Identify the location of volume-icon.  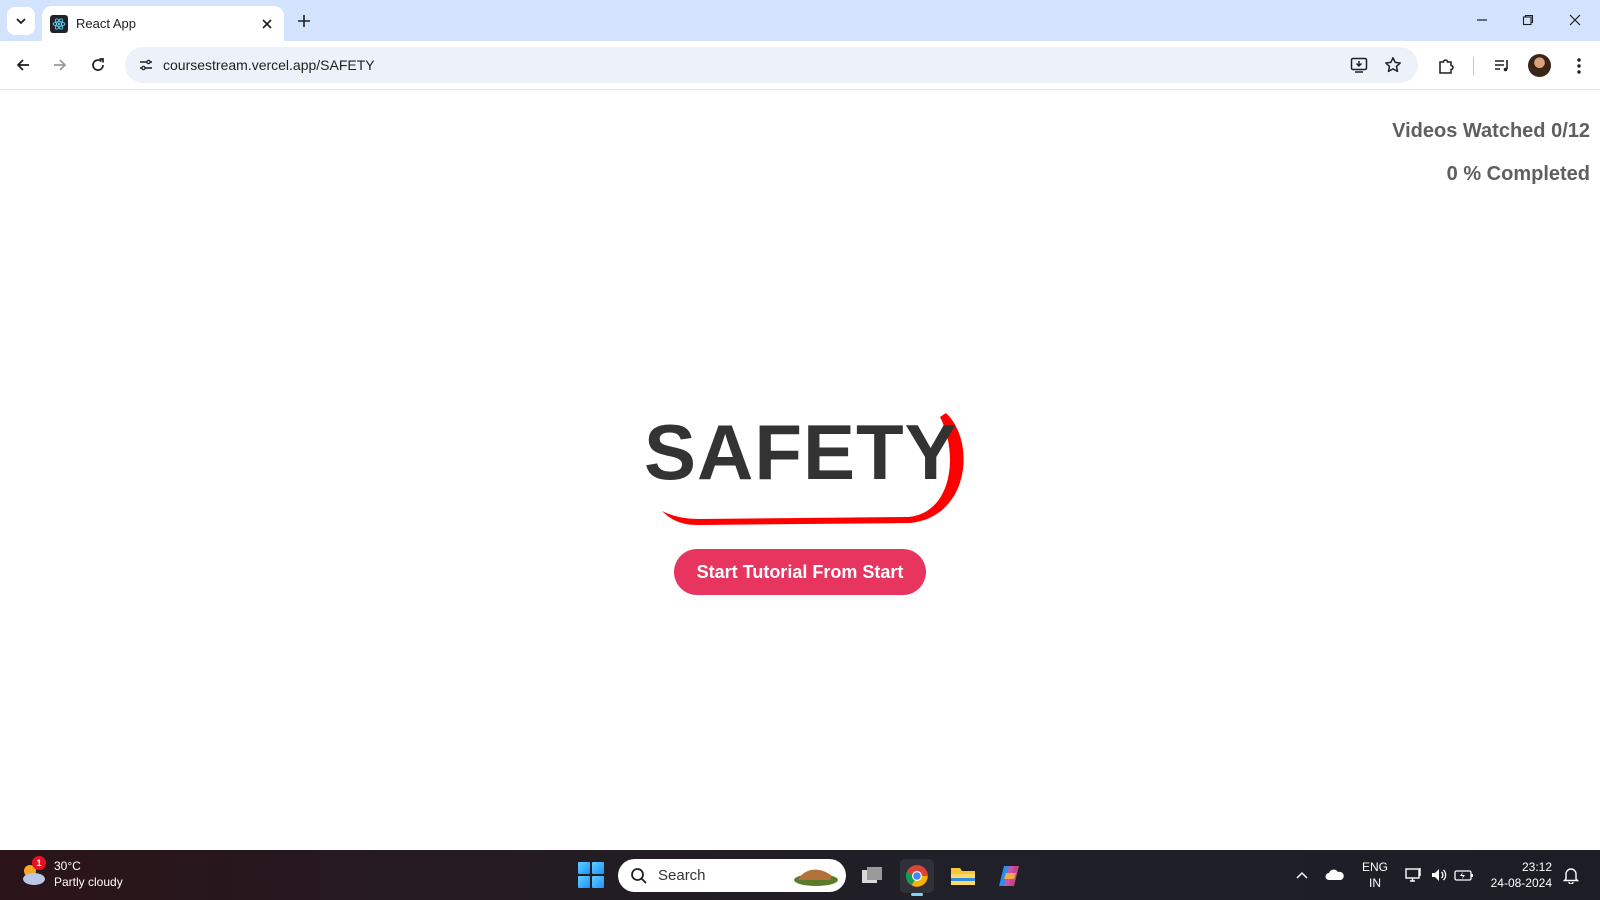
(1439, 875).